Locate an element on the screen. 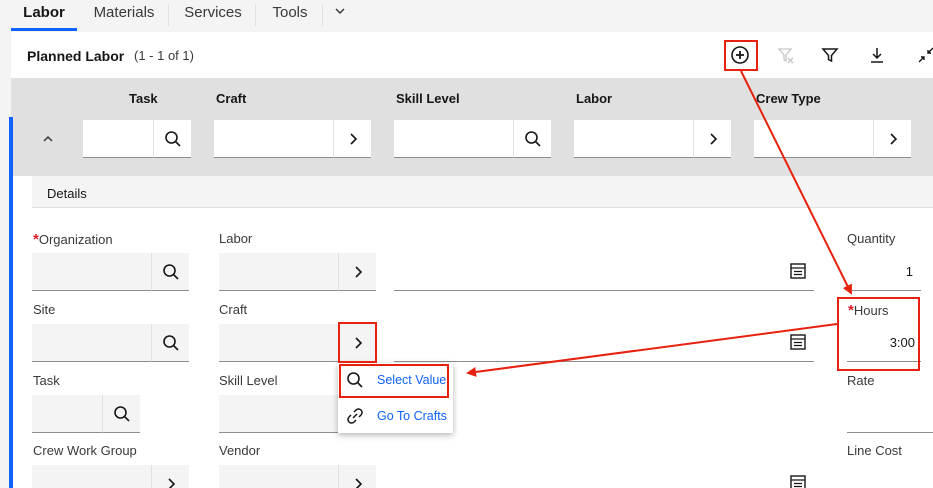 This screenshot has width=933, height=488. labor-filter-lookup-button is located at coordinates (712, 139).